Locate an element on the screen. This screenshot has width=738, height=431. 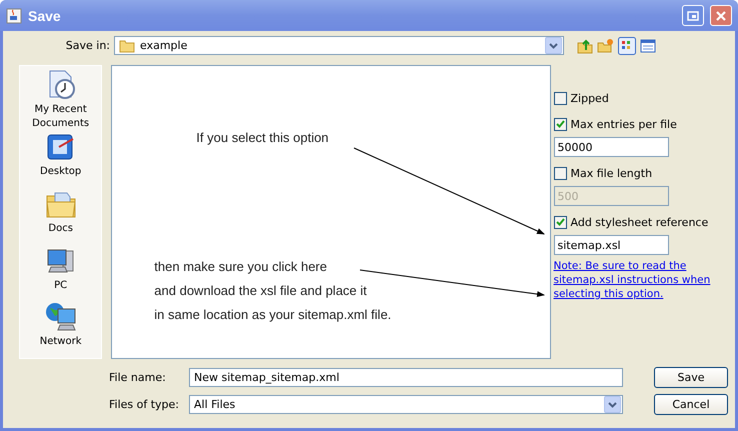
file-type-label: Files of type: is located at coordinates (144, 404).